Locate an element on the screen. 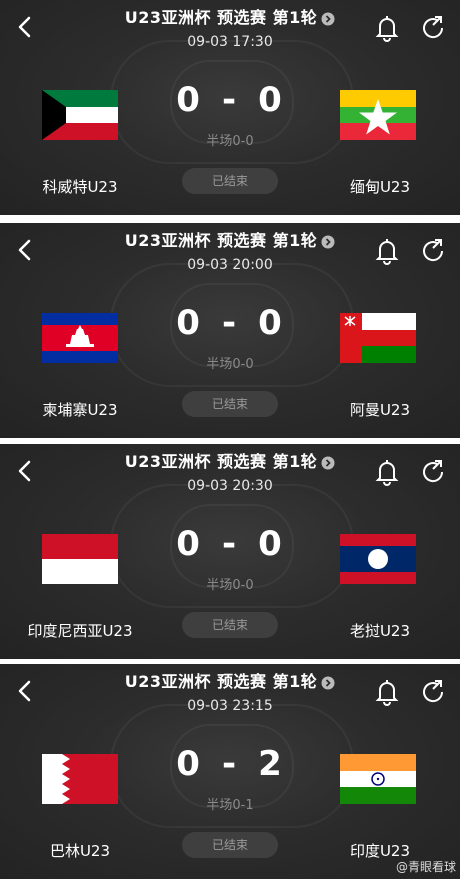  away-score: 2 is located at coordinates (271, 764).